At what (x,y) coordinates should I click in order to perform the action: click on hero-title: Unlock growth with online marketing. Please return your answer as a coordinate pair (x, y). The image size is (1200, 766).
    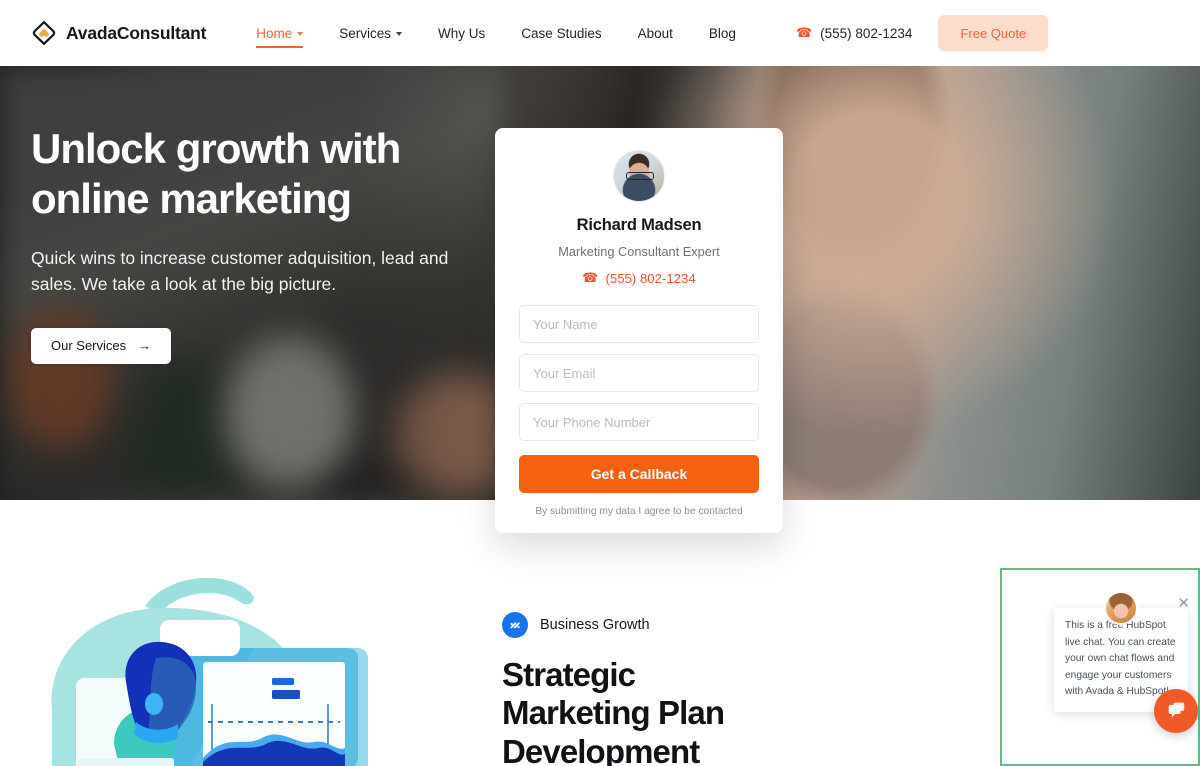
    Looking at the image, I should click on (251, 173).